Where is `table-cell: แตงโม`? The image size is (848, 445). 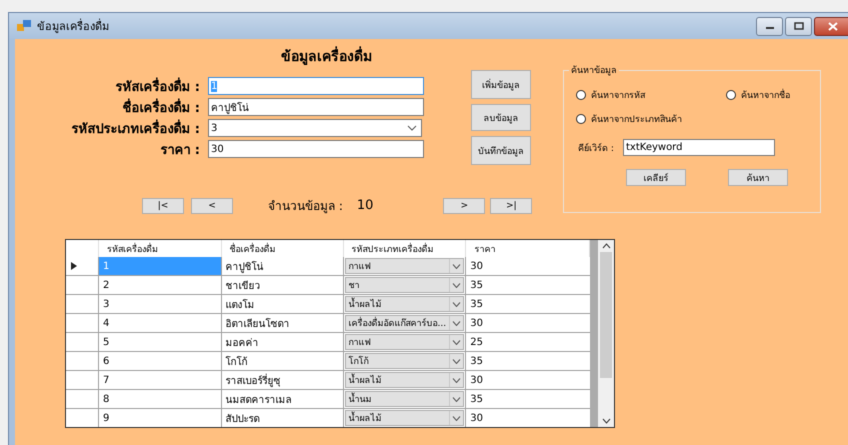
table-cell: แตงโม is located at coordinates (283, 304).